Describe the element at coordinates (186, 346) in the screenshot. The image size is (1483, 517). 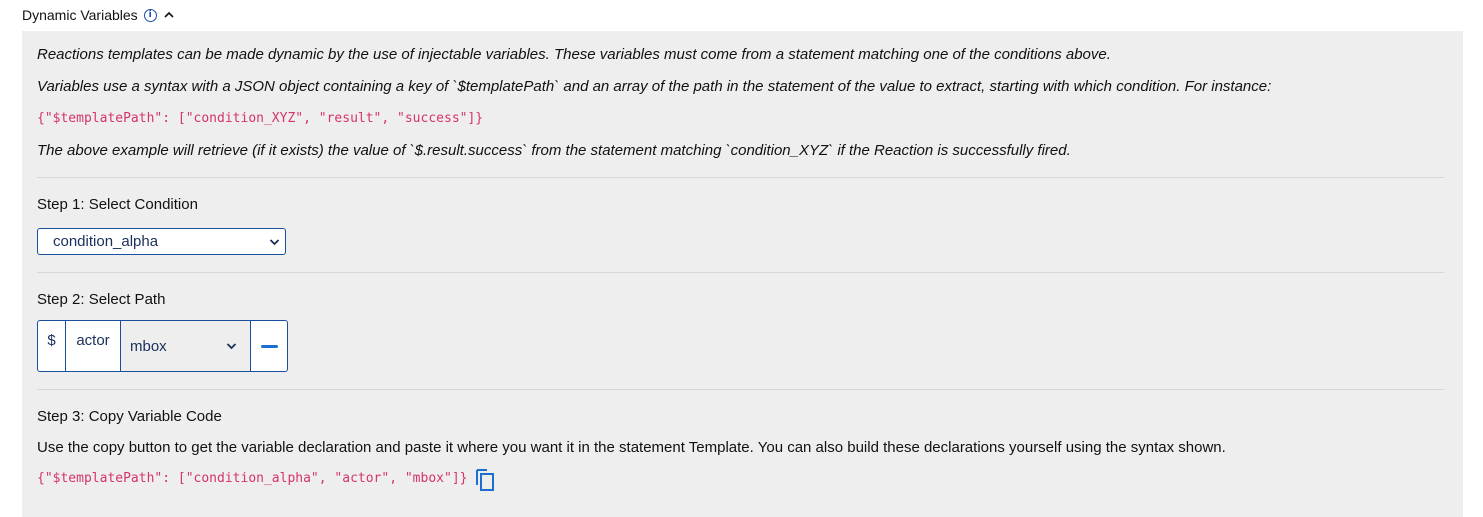
I see `path-select: mbox` at that location.